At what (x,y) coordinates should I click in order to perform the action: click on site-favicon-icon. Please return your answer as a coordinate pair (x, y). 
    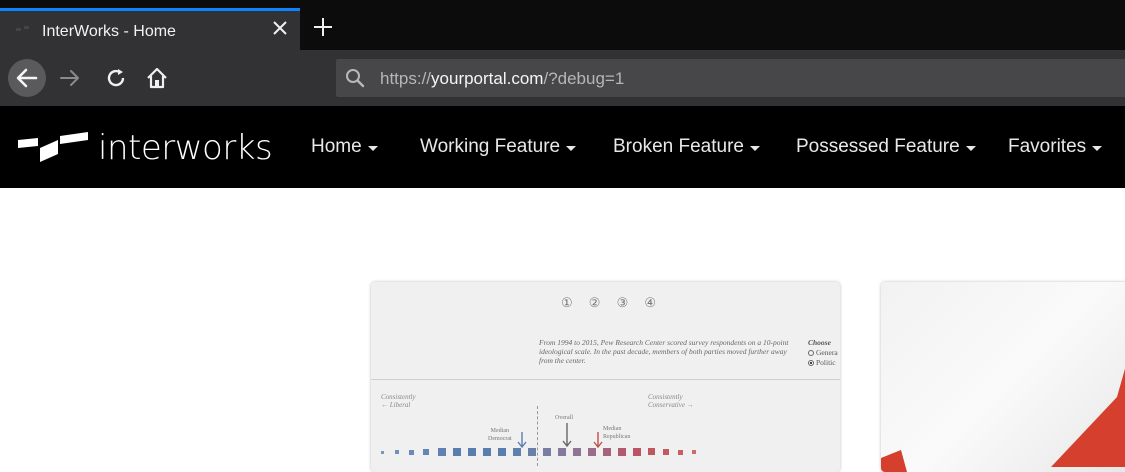
    Looking at the image, I should click on (22, 28).